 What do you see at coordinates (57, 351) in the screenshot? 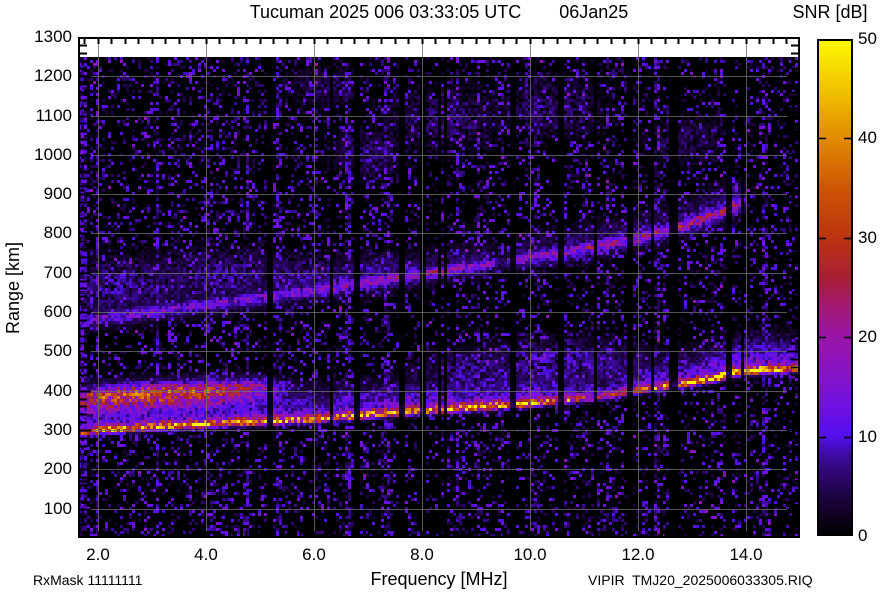
I see `y-tick-label: 500` at bounding box center [57, 351].